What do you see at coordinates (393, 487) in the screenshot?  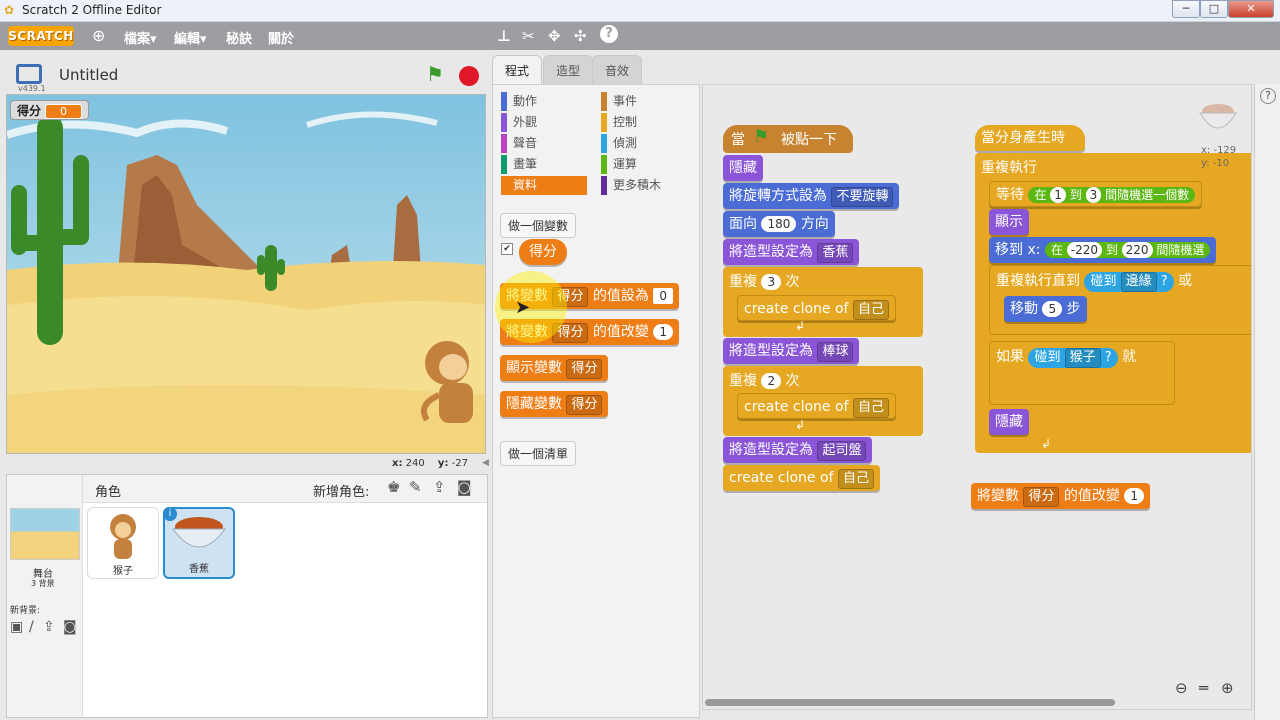 I see `sprite-library-icon: ♚` at bounding box center [393, 487].